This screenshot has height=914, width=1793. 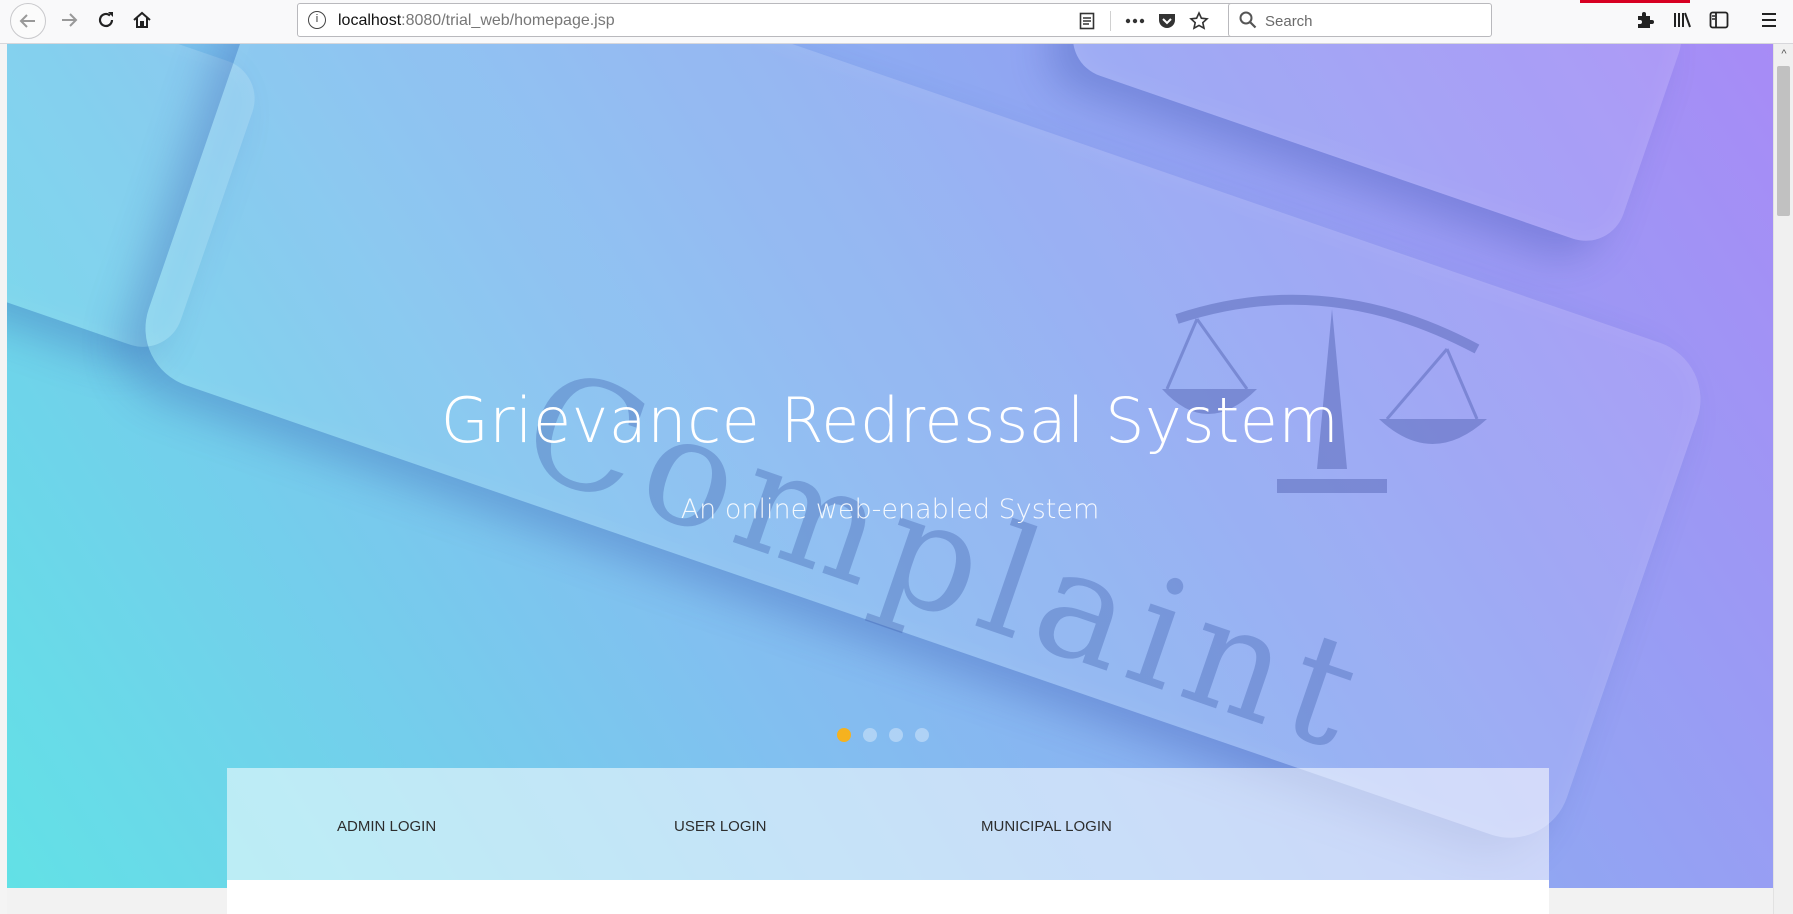 I want to click on info-icon: i, so click(x=317, y=20).